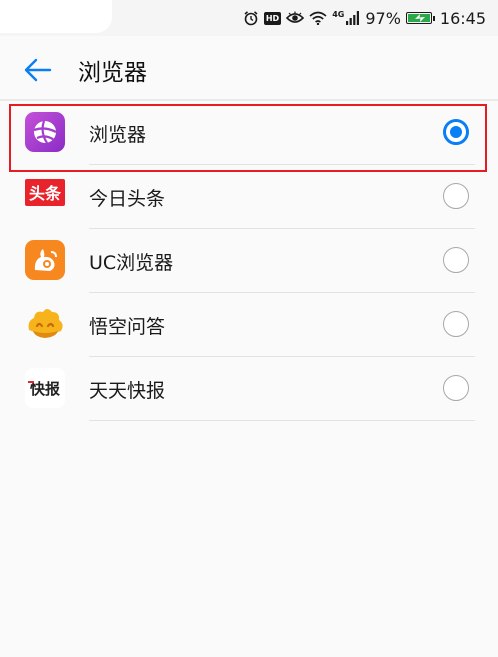 The width and height of the screenshot is (498, 657). I want to click on option-wukong: 悟空问答, so click(249, 325).